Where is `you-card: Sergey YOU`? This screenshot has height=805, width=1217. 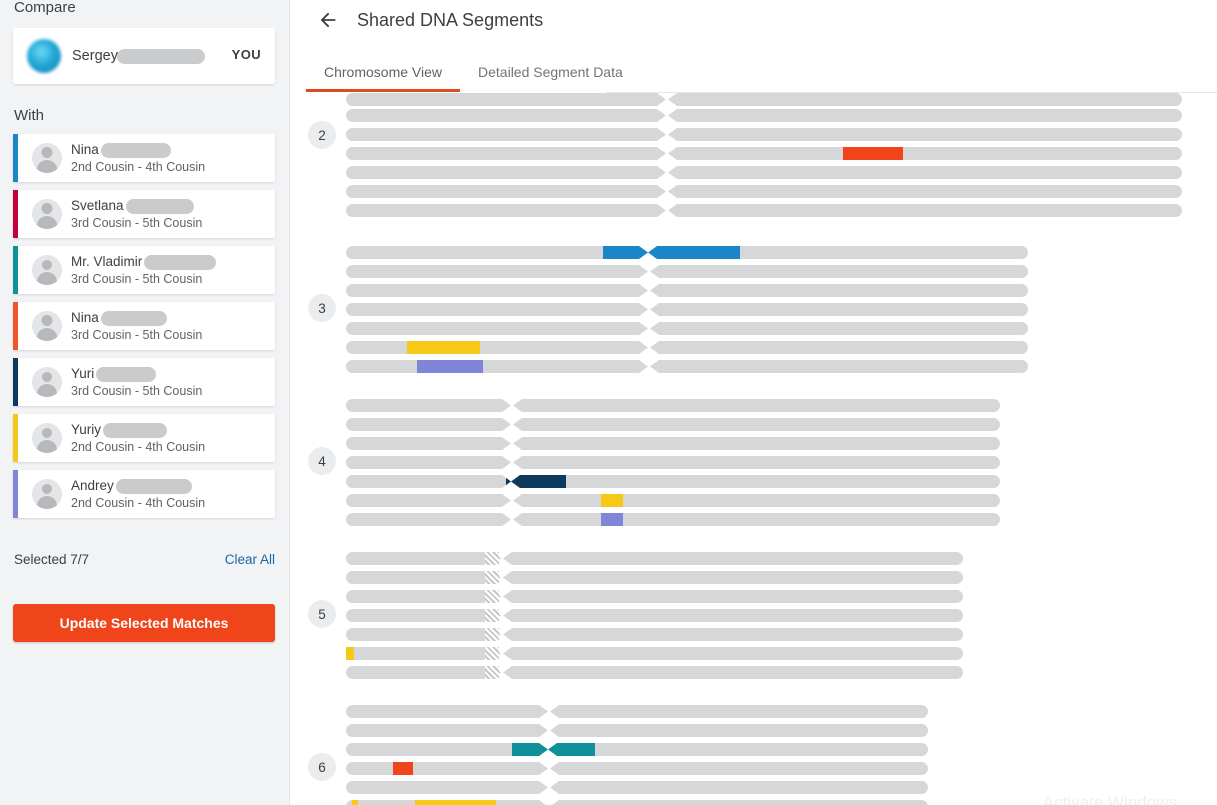
you-card: Sergey YOU is located at coordinates (144, 56).